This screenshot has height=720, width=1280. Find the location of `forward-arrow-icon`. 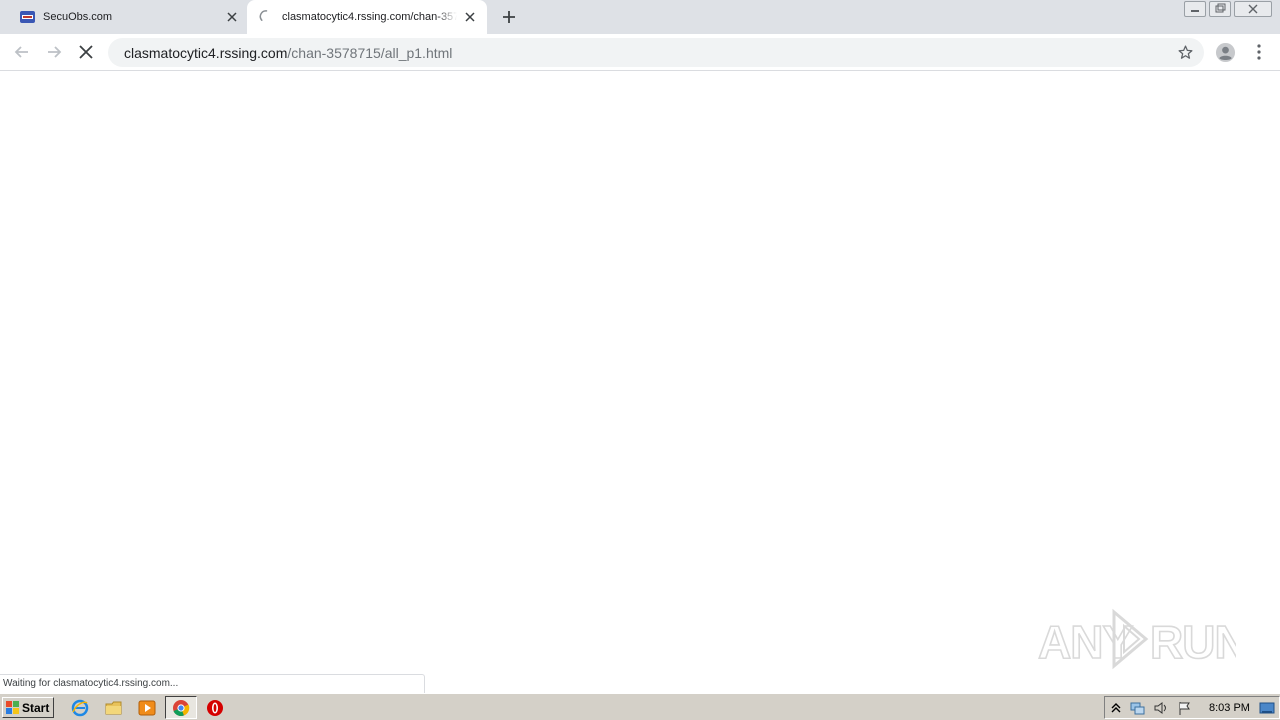

forward-arrow-icon is located at coordinates (54, 52).